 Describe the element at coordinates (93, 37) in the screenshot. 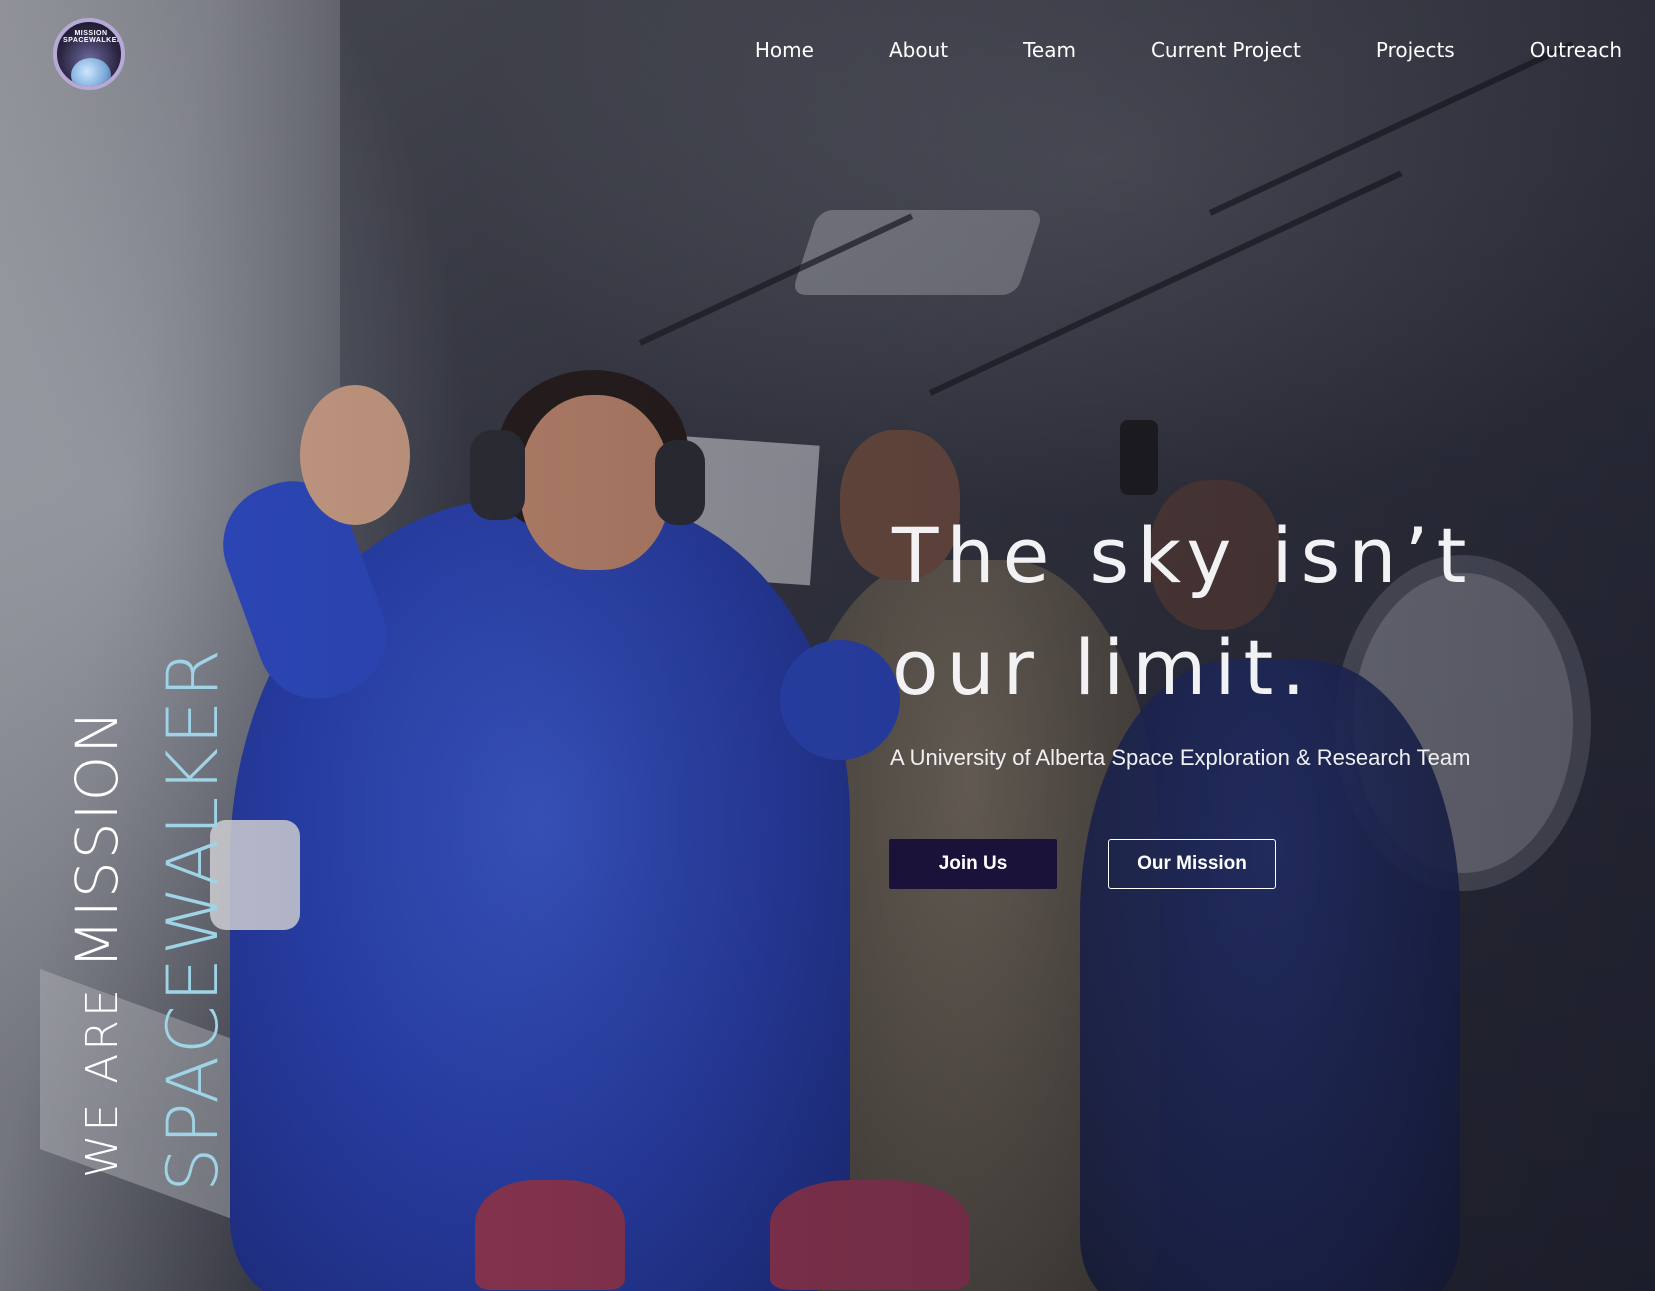

I see `logo-text: MISSION SPACEWALKER` at that location.